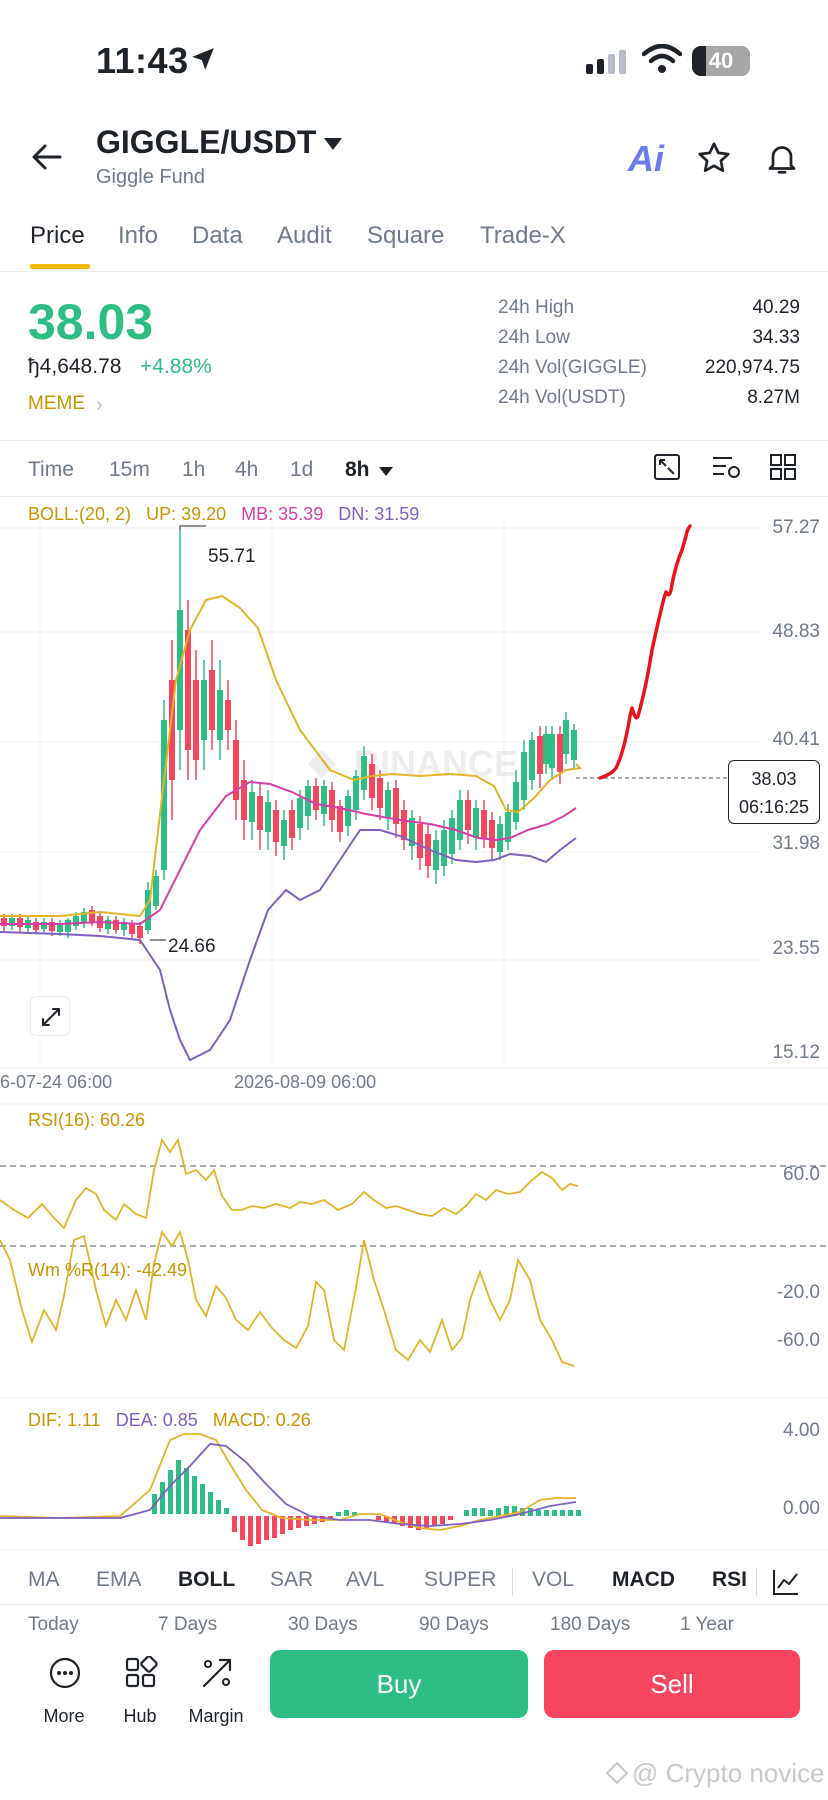 The image size is (828, 1800). I want to click on stat-label: 24h High, so click(536, 307).